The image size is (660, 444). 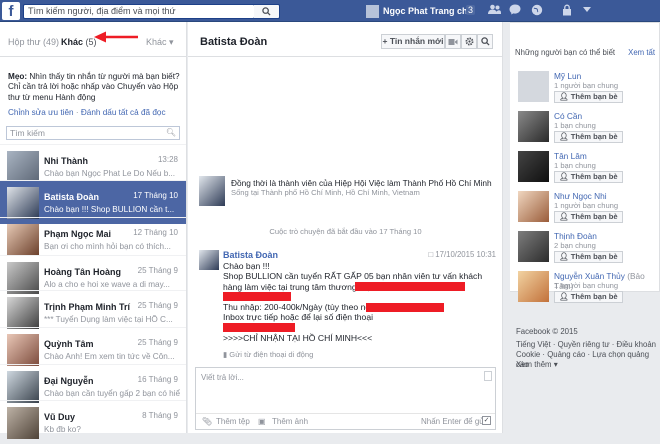 I want to click on footer-links-1: Tiếng Việt · Quyền riêng tư · Điều khoản, so click(x=588, y=345).